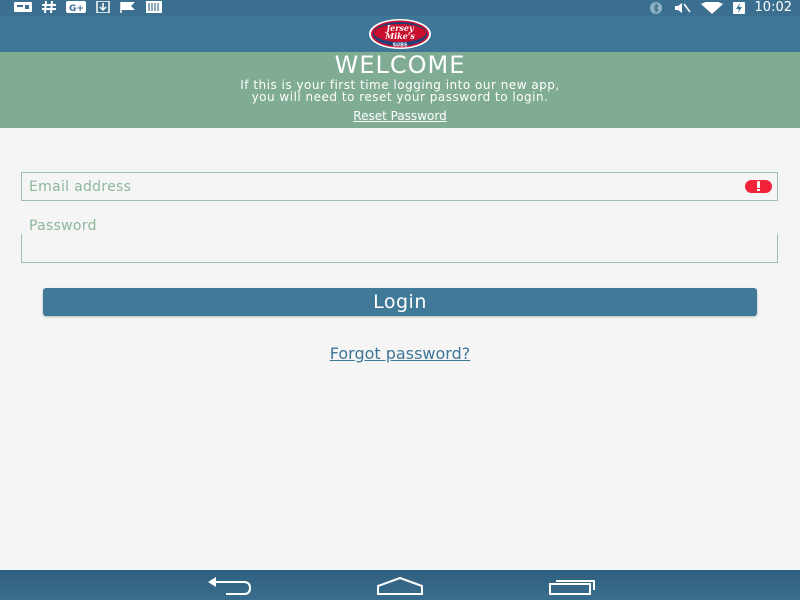 This screenshot has width=800, height=600. What do you see at coordinates (103, 7) in the screenshot?
I see `download-icon` at bounding box center [103, 7].